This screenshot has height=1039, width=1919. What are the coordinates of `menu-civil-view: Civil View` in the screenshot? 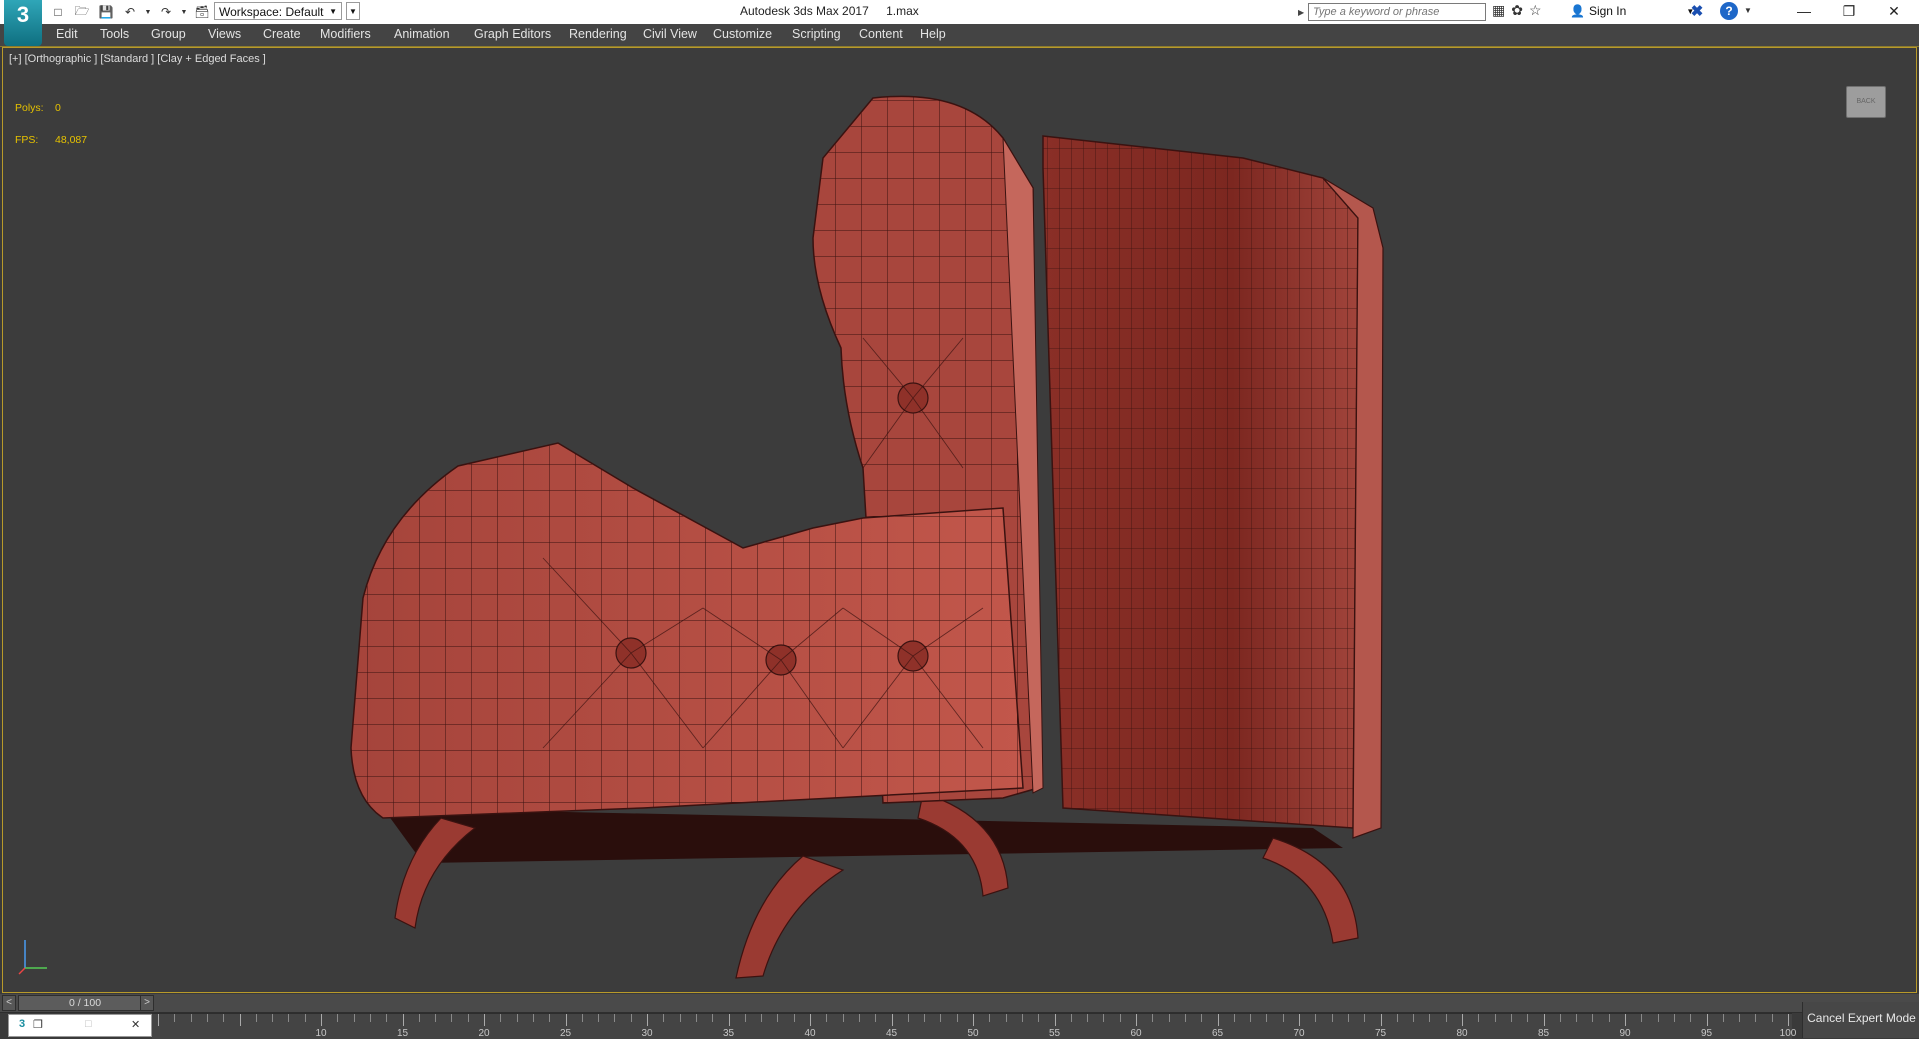 It's located at (670, 34).